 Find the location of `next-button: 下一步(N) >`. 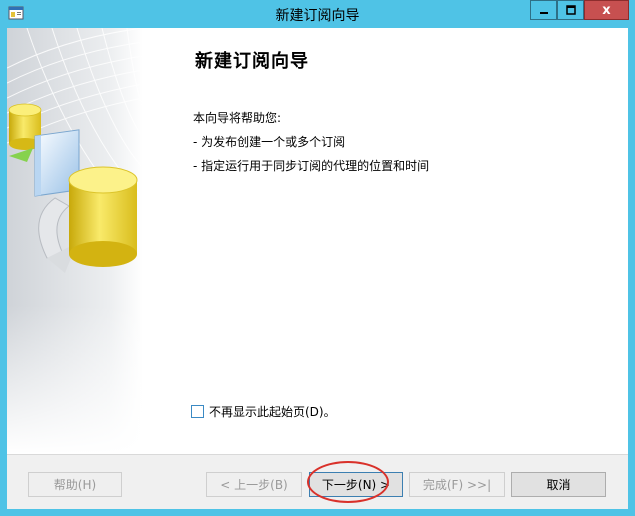

next-button: 下一步(N) > is located at coordinates (356, 484).